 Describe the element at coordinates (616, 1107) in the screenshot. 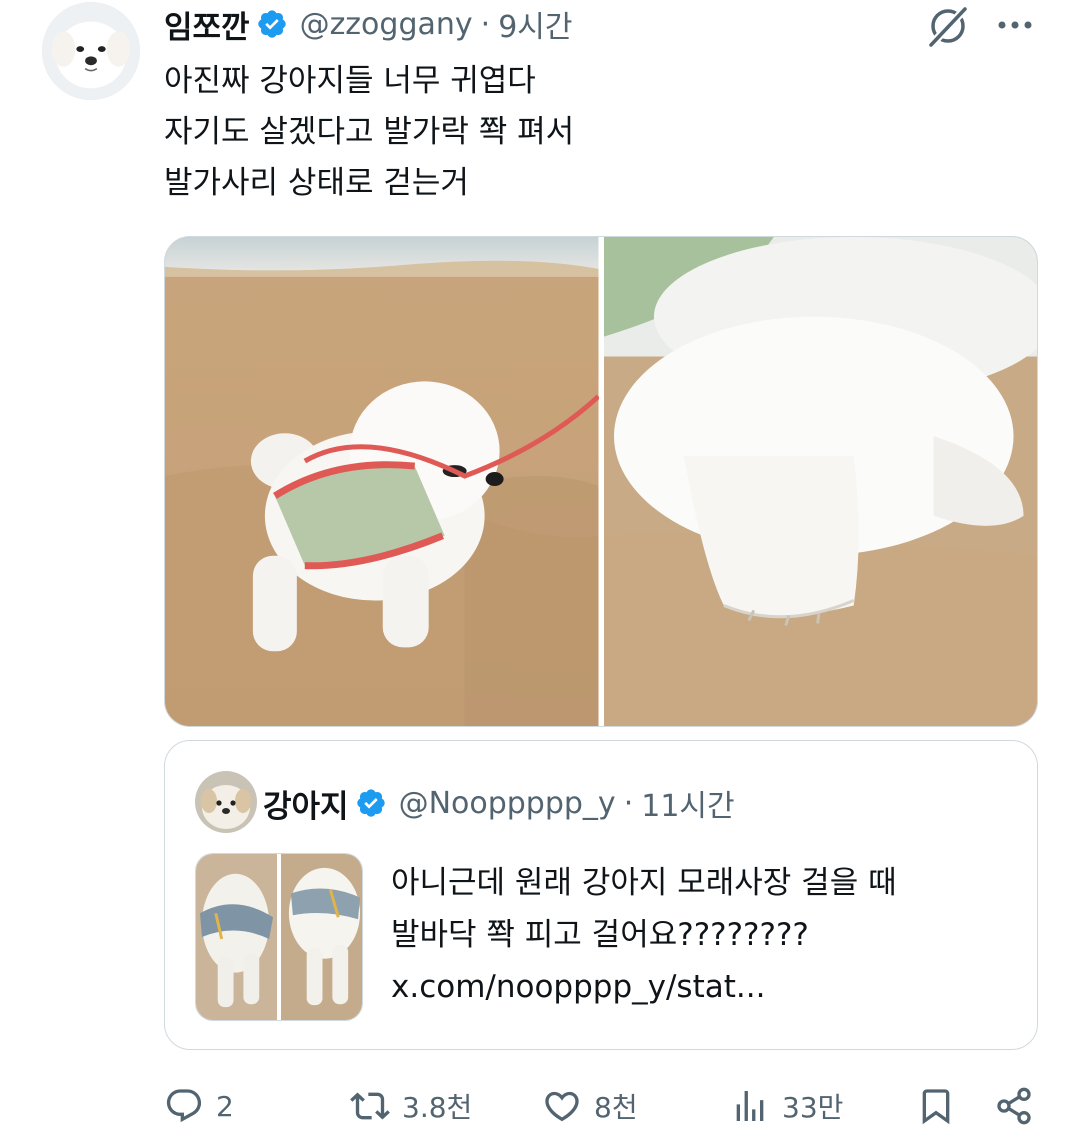

I see `like-count: 8천` at that location.